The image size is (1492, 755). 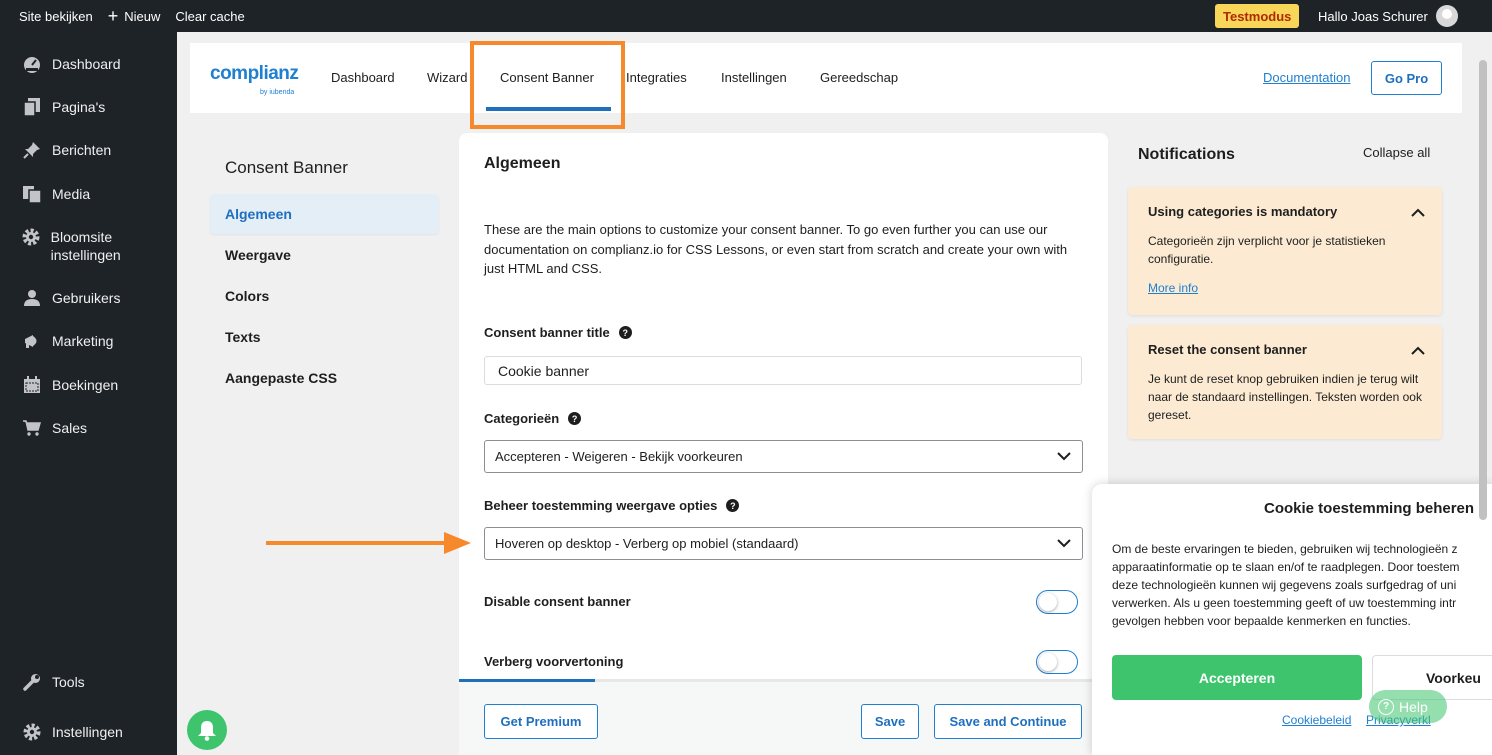 I want to click on media-icon, so click(x=32, y=194).